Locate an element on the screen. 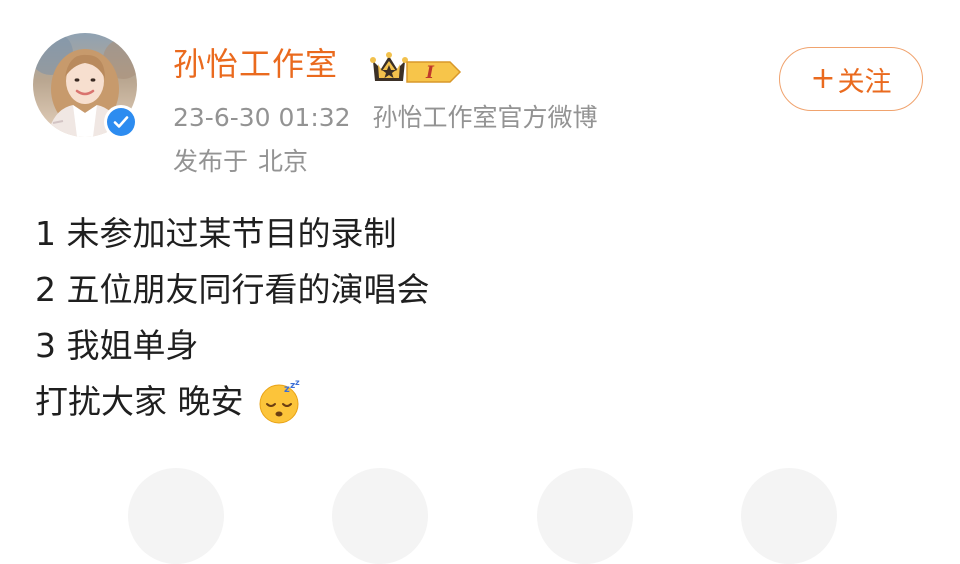 Image resolution: width=960 pixels, height=564 pixels. post-timestamp: 23-6-30 01:32 is located at coordinates (262, 117).